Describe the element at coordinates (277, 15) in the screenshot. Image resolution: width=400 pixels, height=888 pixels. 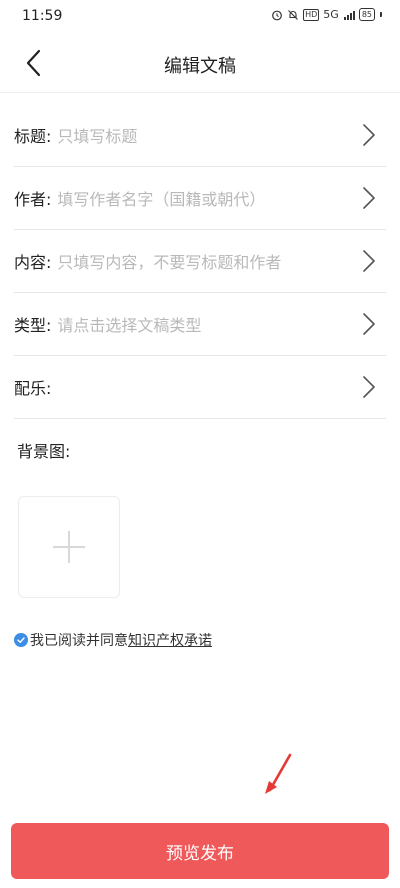
I see `alarm-icon` at that location.